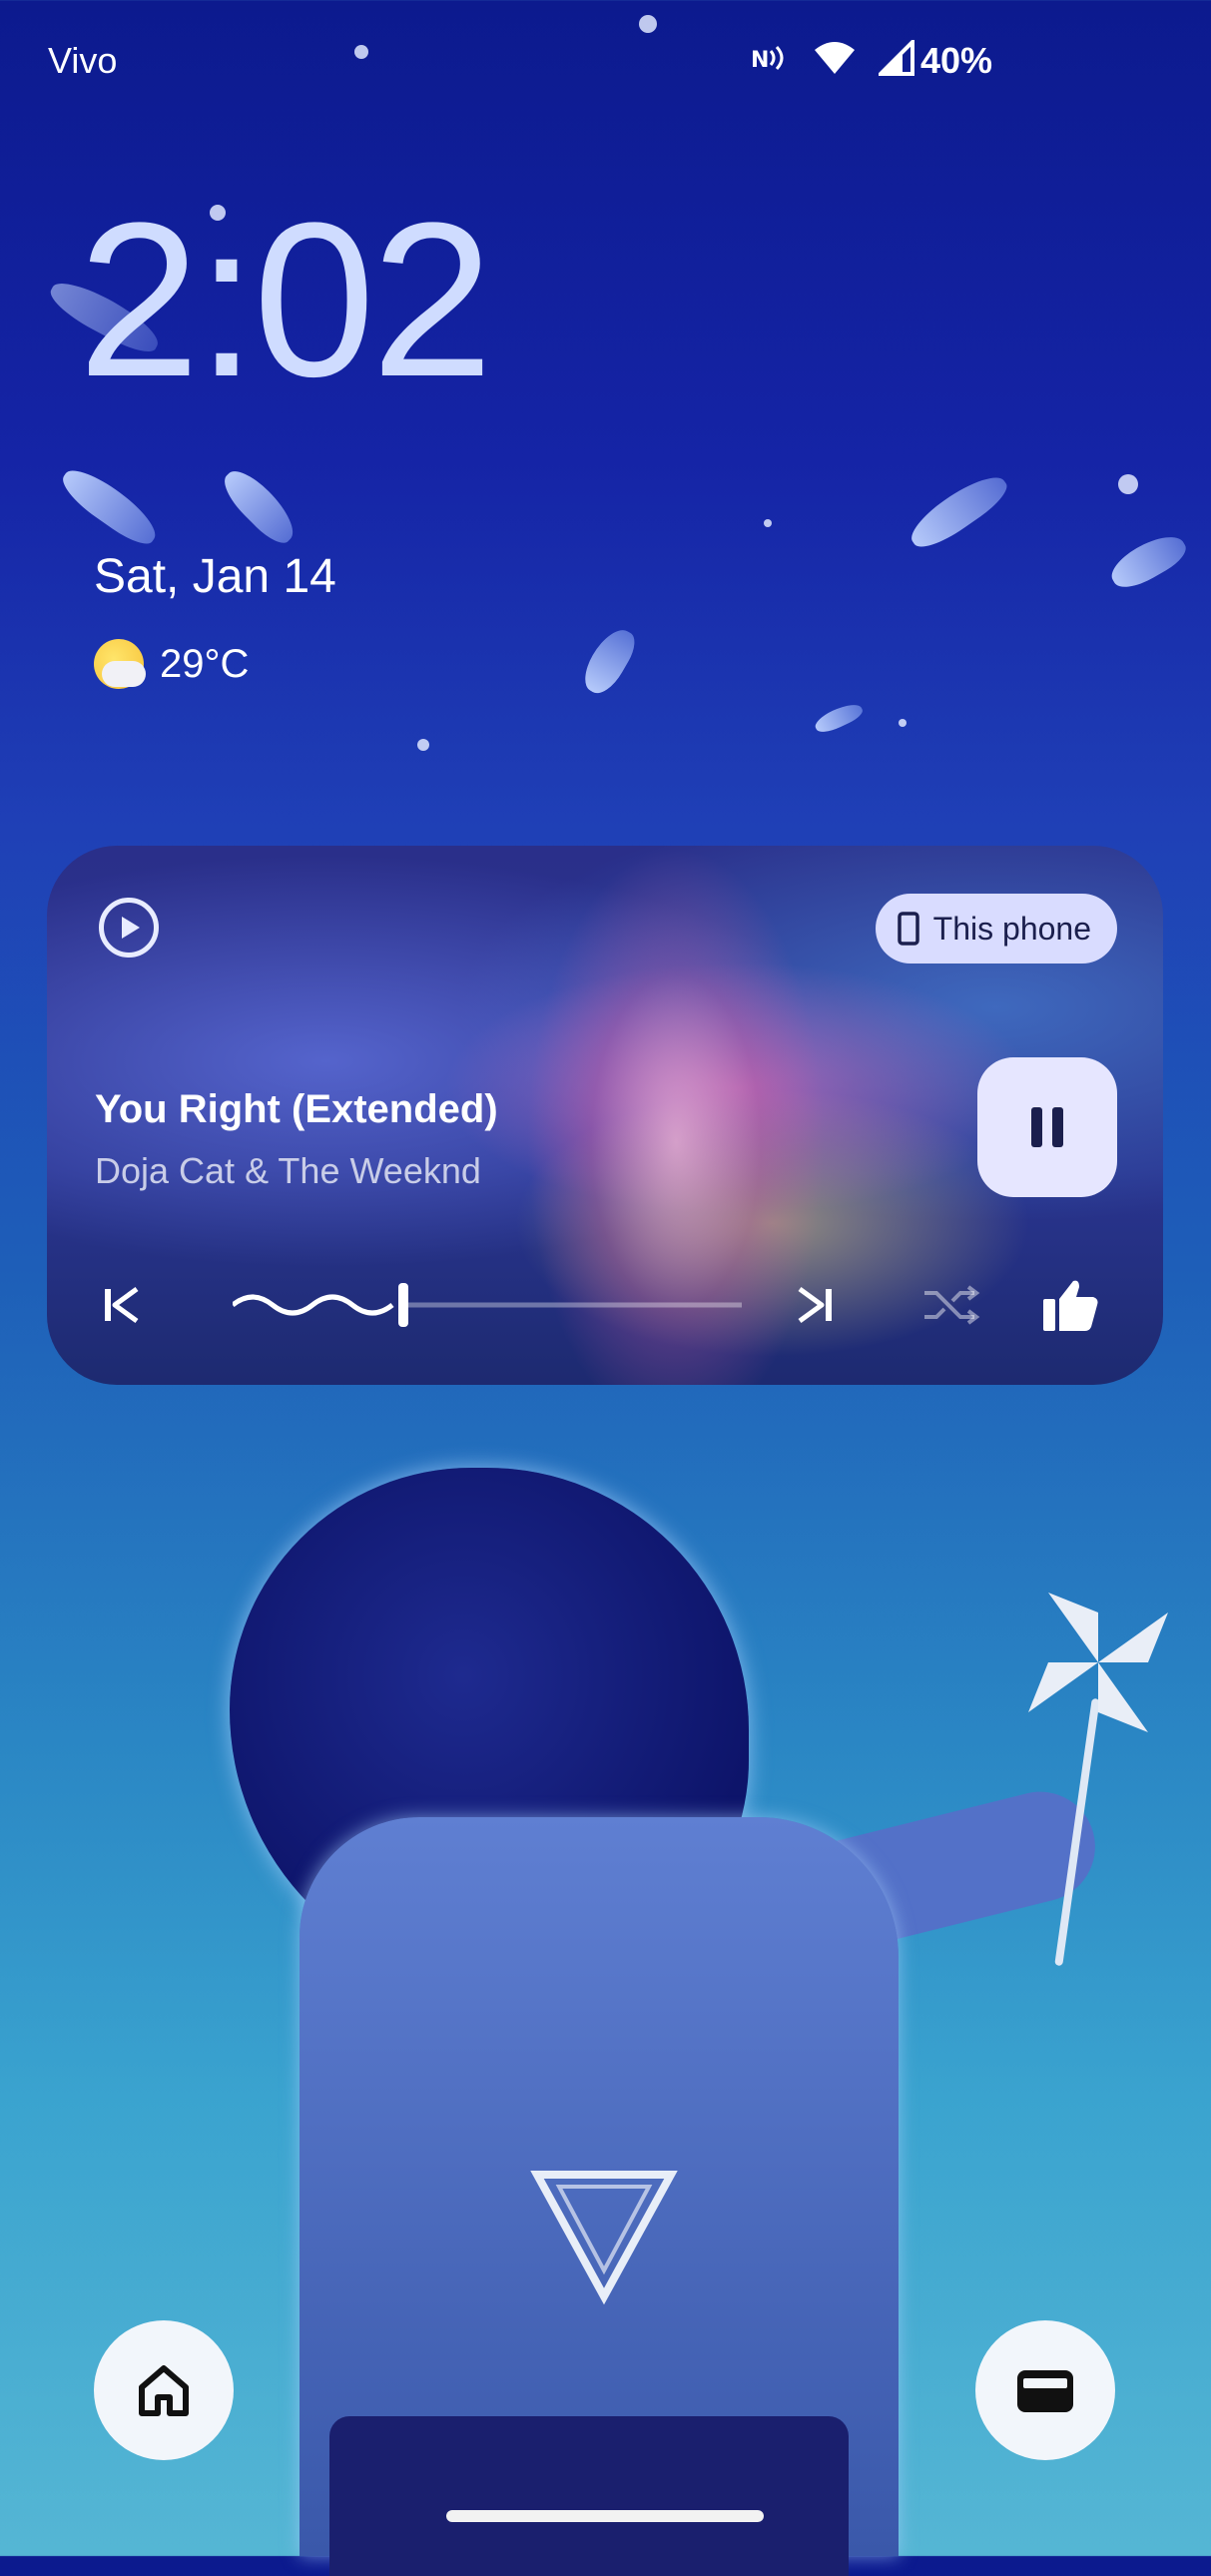 The height and width of the screenshot is (2576, 1211). What do you see at coordinates (120, 664) in the screenshot?
I see `partly-cloudy-icon` at bounding box center [120, 664].